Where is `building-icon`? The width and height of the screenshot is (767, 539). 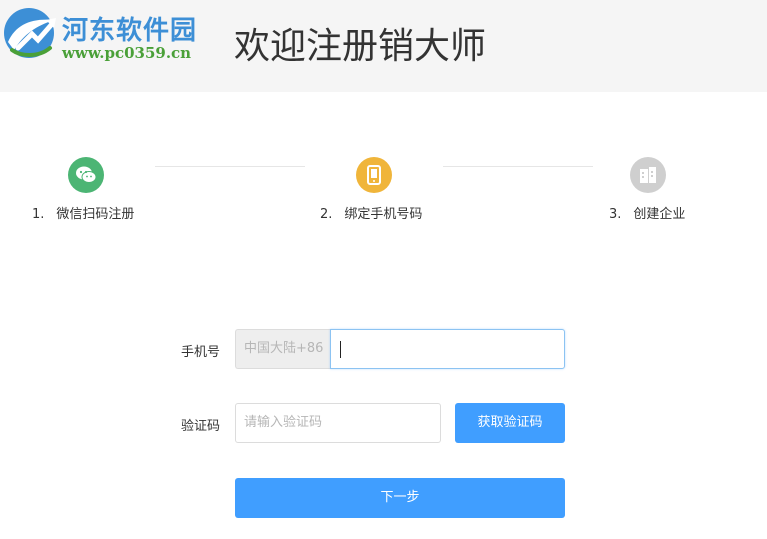 building-icon is located at coordinates (648, 175).